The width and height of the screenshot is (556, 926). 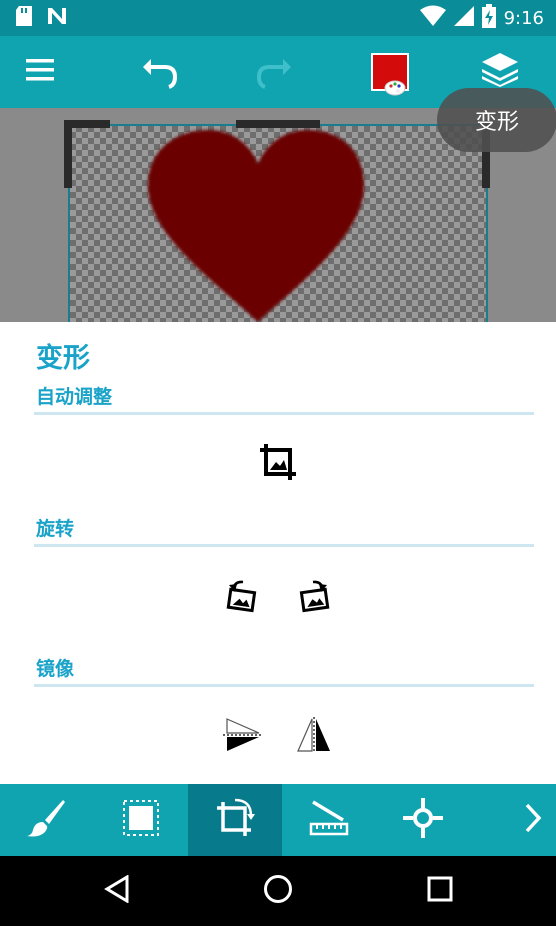 I want to click on navigation-bar, so click(x=278, y=891).